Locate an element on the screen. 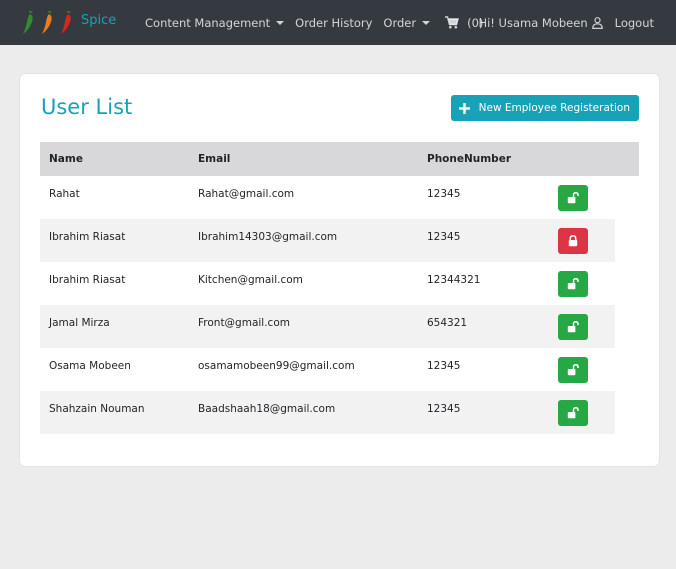 The image size is (676, 569). user-profile-link: Hi! Usama Mobeen is located at coordinates (540, 22).